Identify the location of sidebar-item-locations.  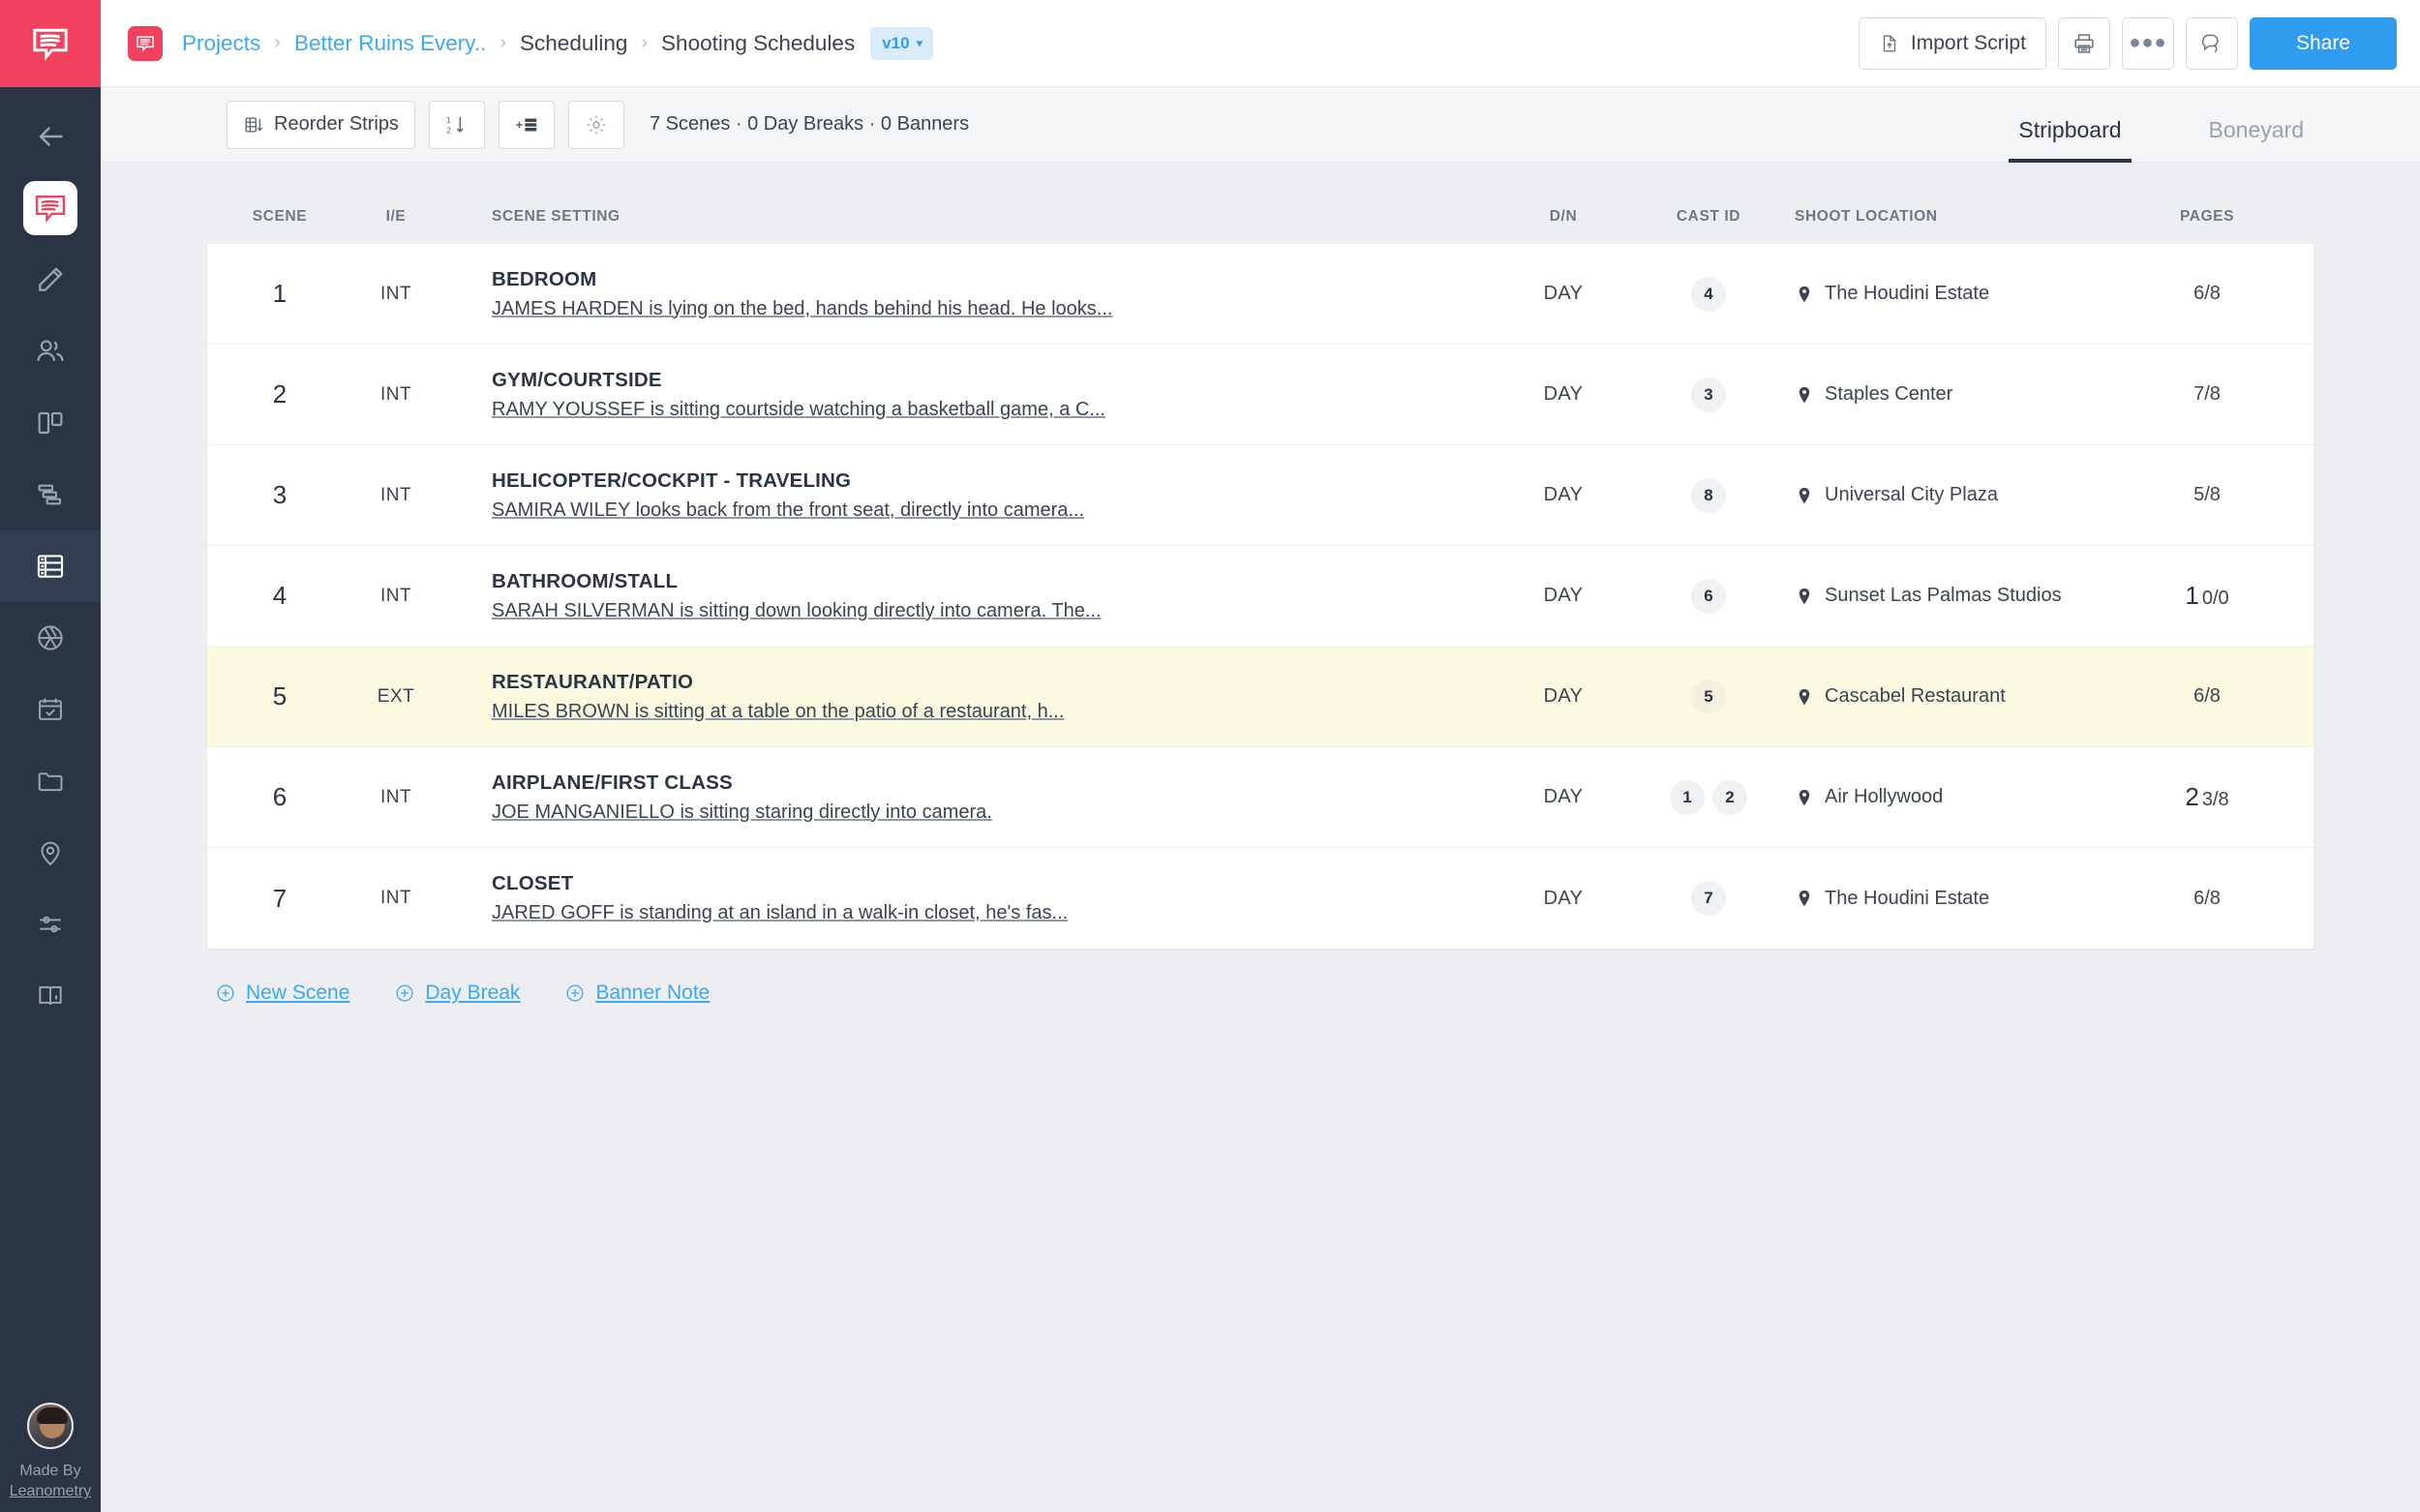
(50, 853).